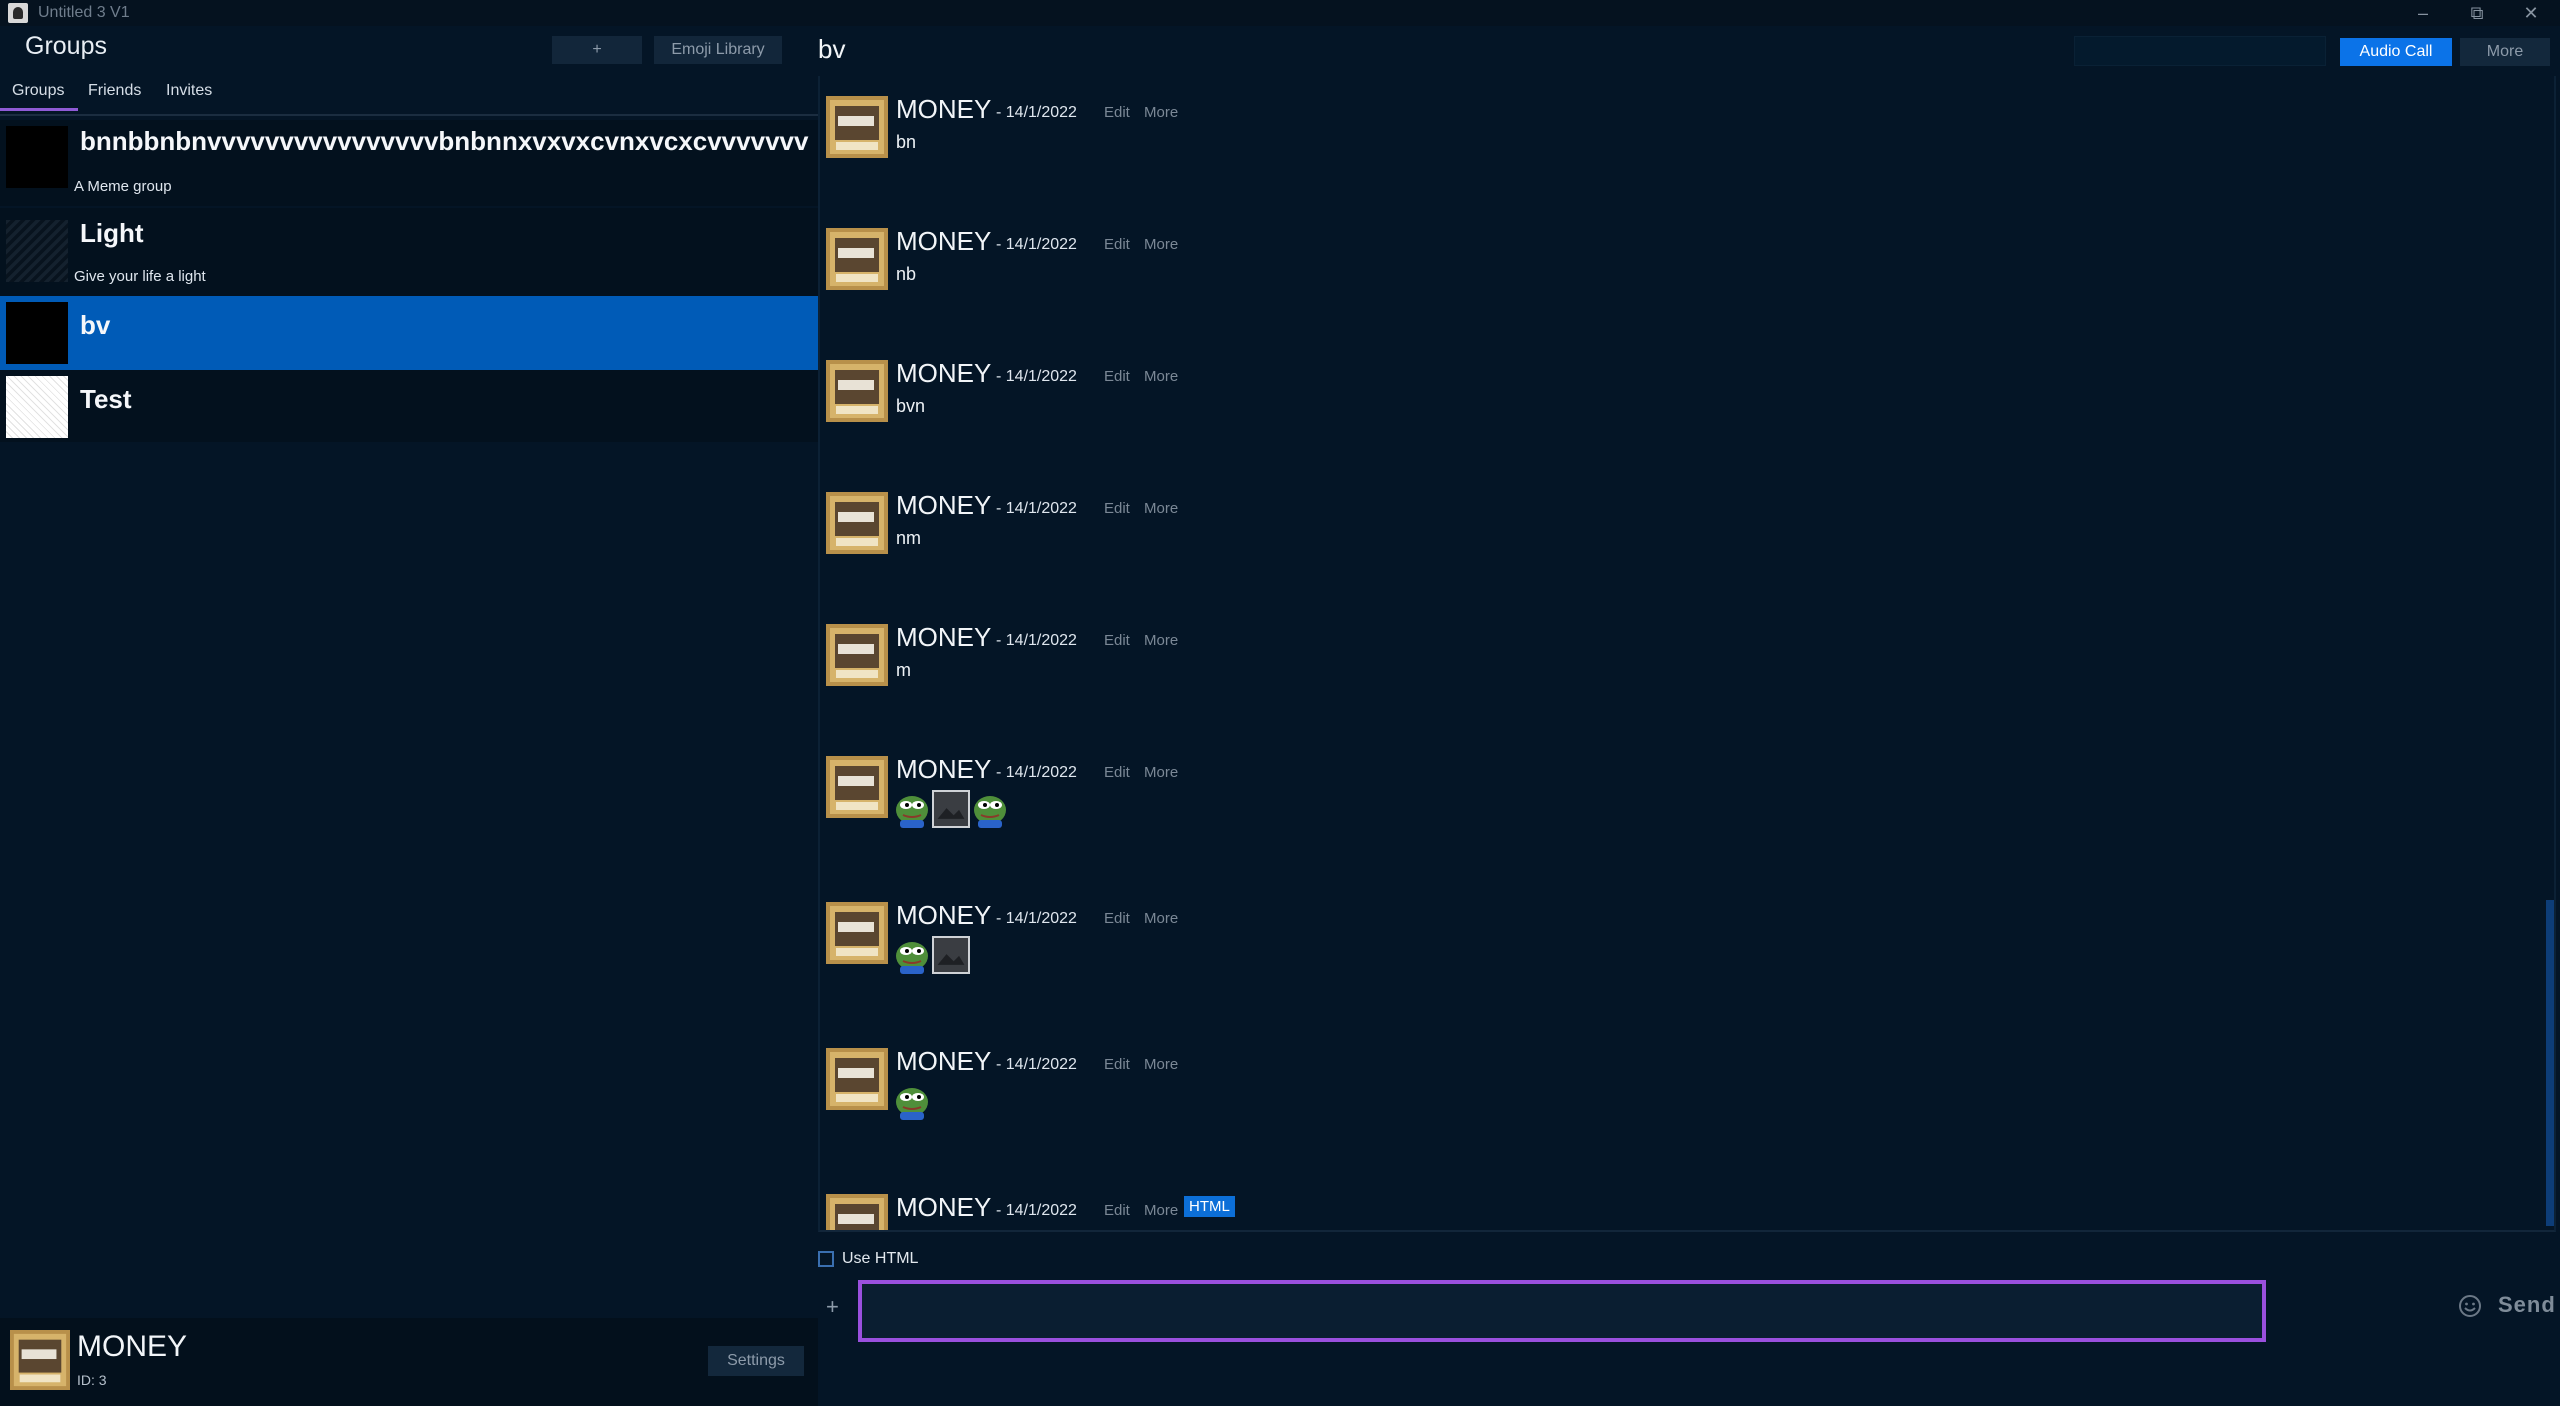 This screenshot has width=2560, height=1406. What do you see at coordinates (140, 276) in the screenshot?
I see `group-description: Give your life a light` at bounding box center [140, 276].